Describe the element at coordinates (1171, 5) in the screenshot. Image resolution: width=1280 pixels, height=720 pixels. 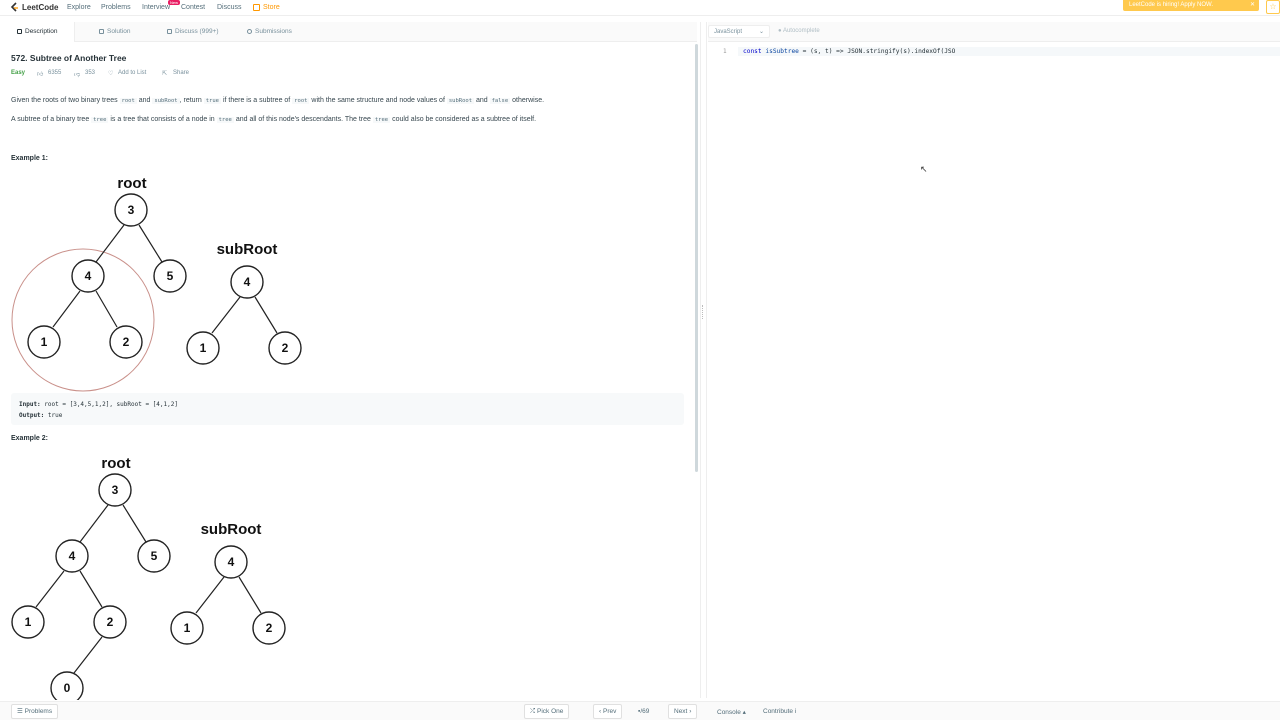
I see `hiring-text: LeetCode is hiring! Apply NOW.` at that location.